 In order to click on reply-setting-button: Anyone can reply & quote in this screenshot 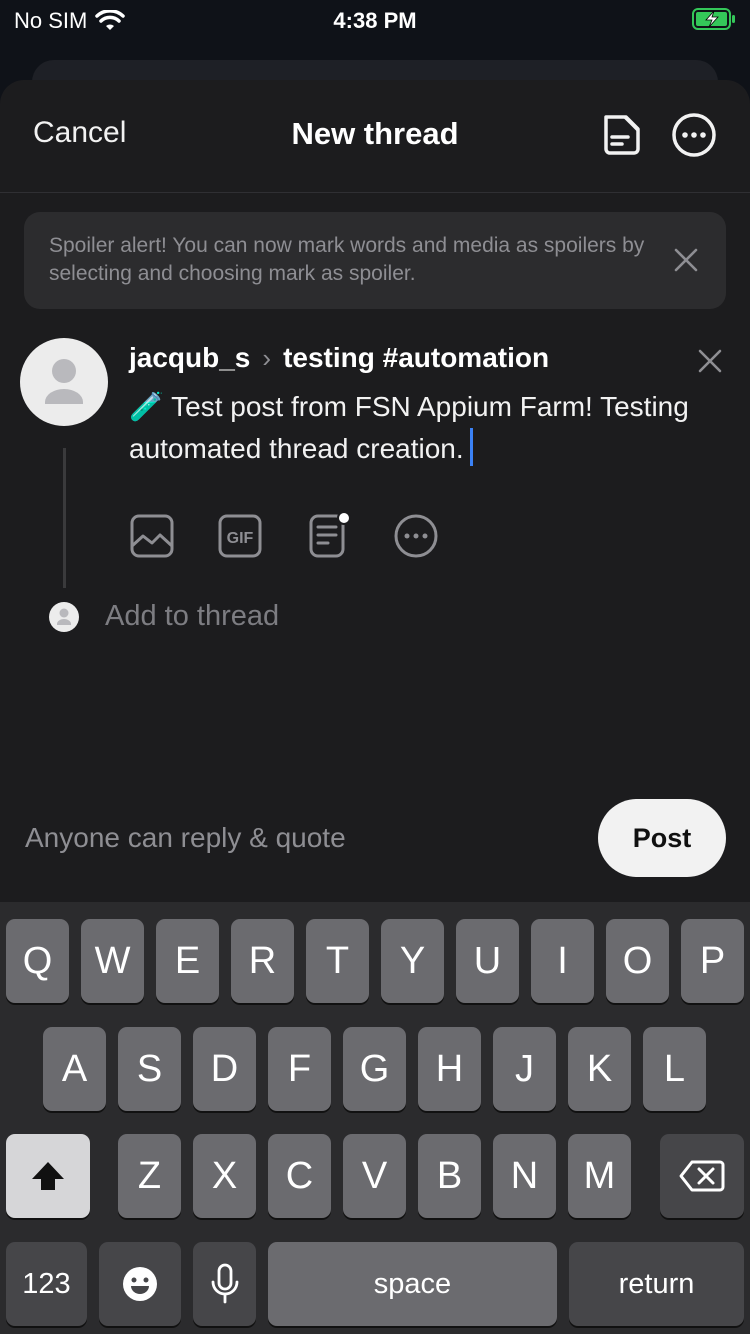, I will do `click(185, 838)`.